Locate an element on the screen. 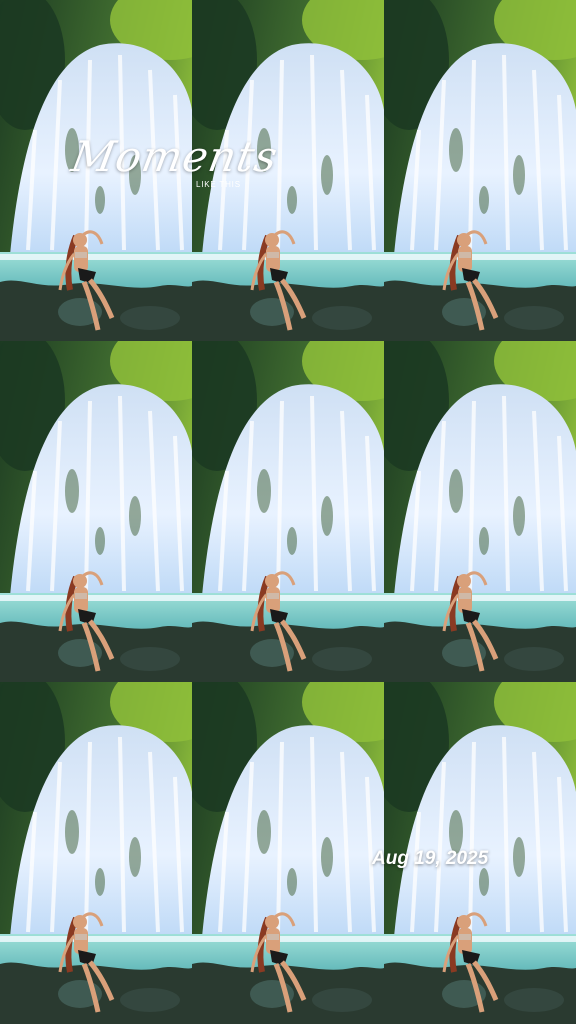 This screenshot has width=576, height=1024. date-stamp: Aug 19, 2025 is located at coordinates (430, 858).